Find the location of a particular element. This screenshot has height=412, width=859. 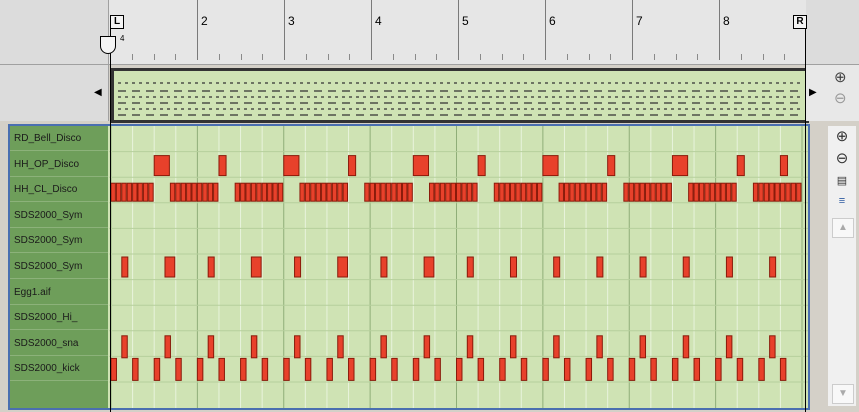

right-locator-marker: R is located at coordinates (800, 22).